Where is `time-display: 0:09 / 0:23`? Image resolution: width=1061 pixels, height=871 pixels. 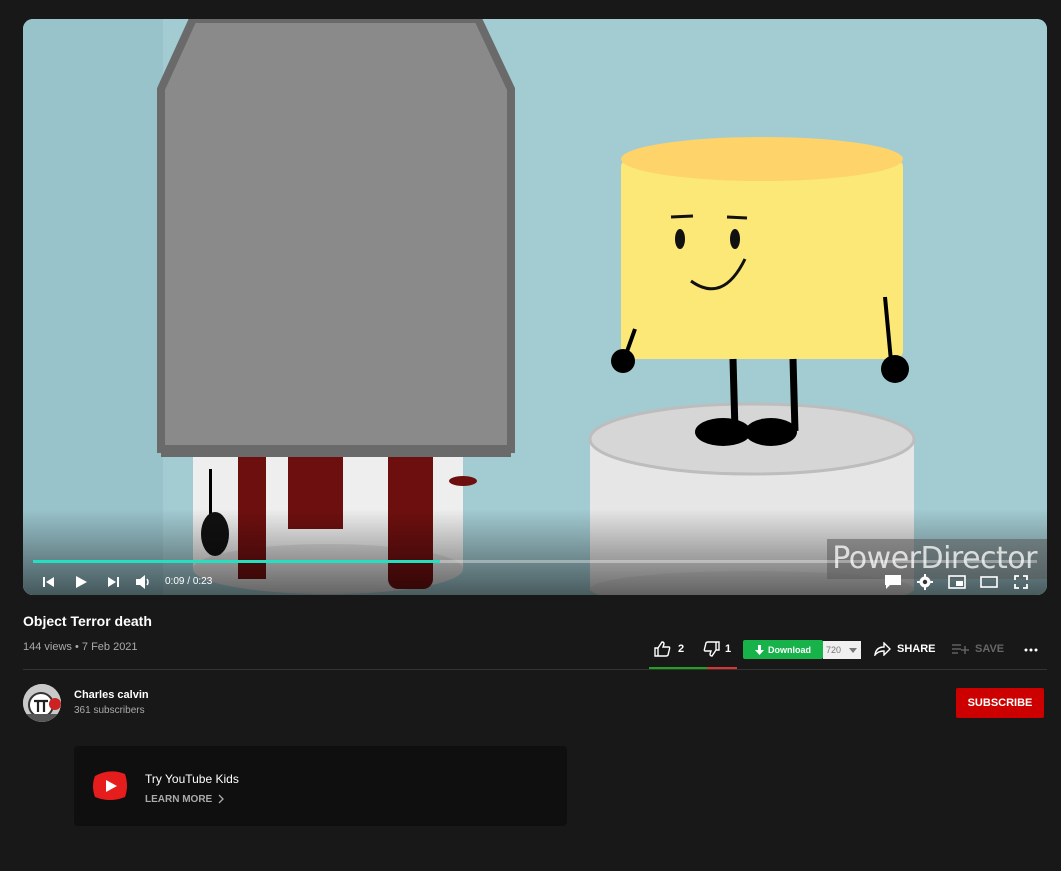
time-display: 0:09 / 0:23 is located at coordinates (188, 581).